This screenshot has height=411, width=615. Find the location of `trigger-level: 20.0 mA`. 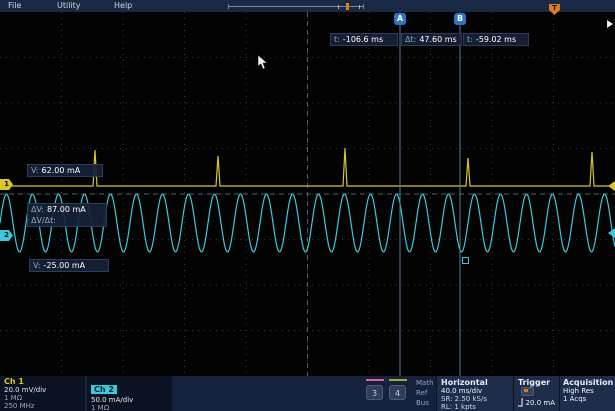

trigger-level: 20.0 mA is located at coordinates (540, 402).